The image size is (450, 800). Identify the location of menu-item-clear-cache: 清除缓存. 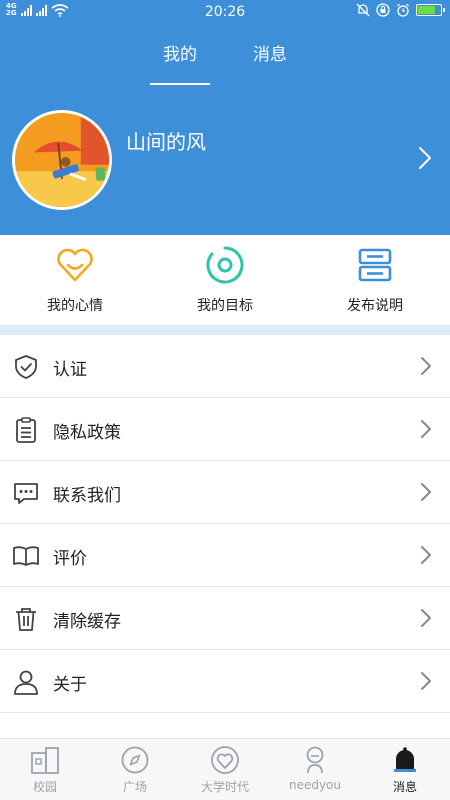
(225, 618).